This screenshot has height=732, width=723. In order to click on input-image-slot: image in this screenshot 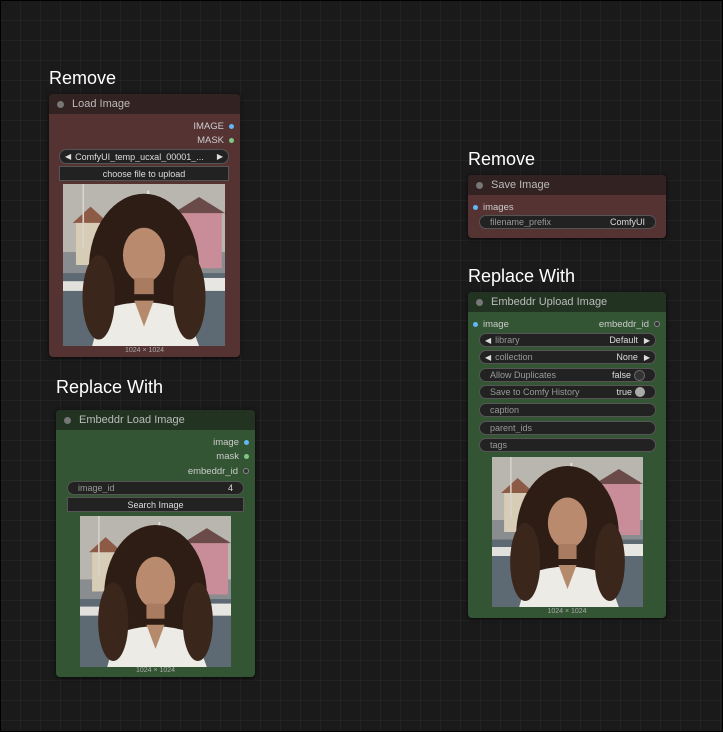, I will do `click(491, 324)`.